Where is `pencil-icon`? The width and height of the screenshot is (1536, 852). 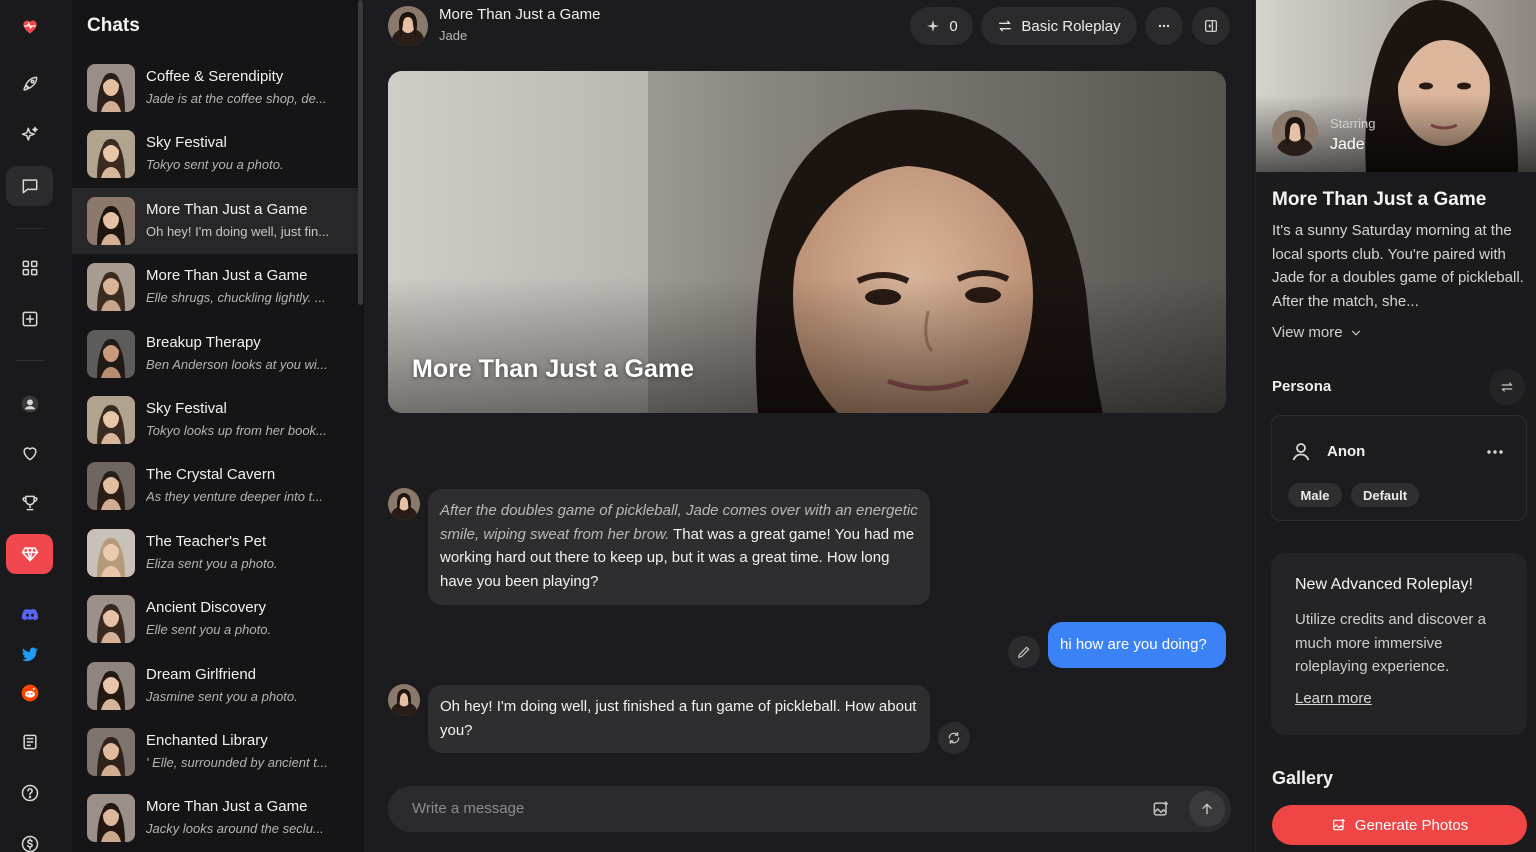
pencil-icon is located at coordinates (1024, 652).